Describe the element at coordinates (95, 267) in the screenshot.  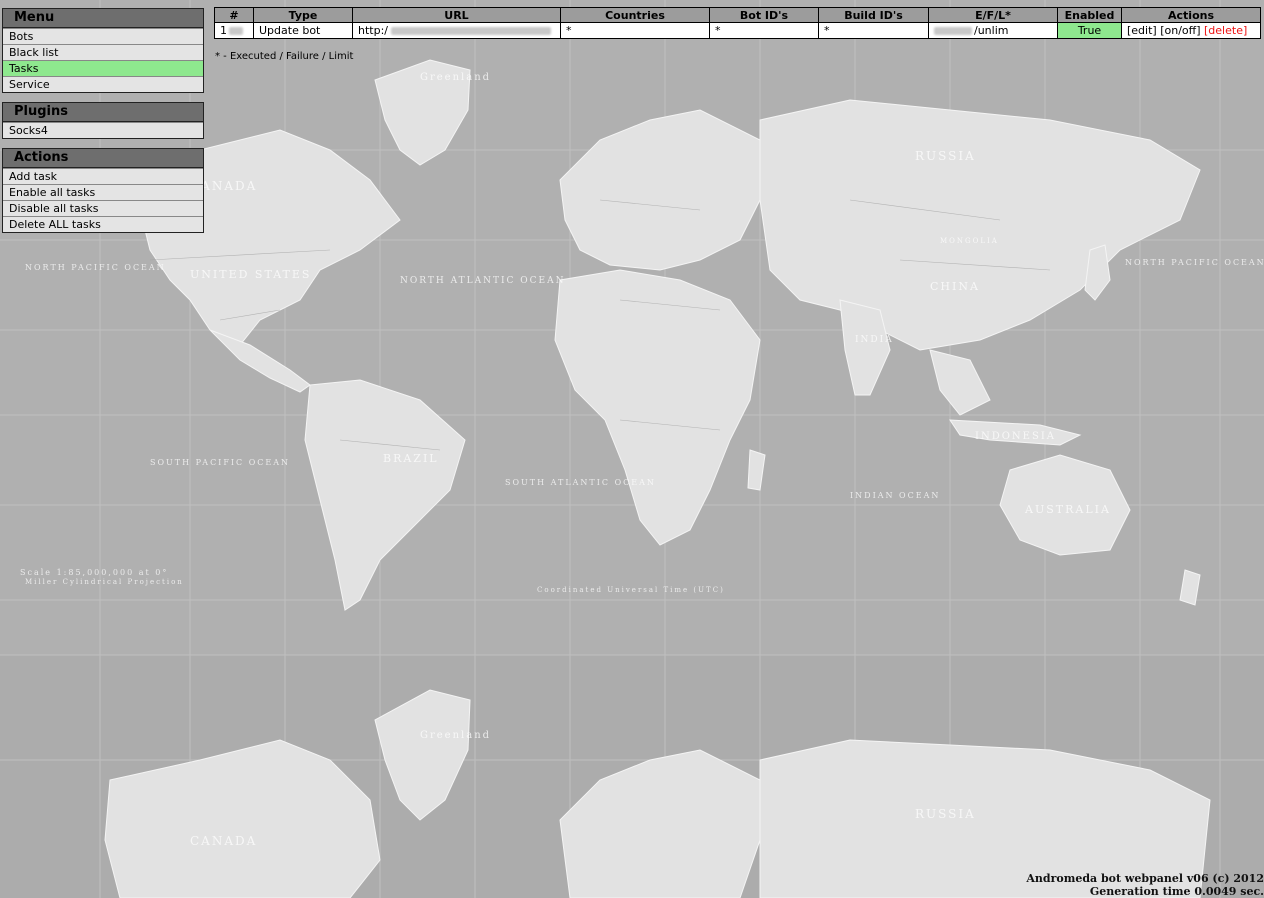
I see `map-label-north-pacific-left: NORTH PACIFIC OCEAN` at that location.